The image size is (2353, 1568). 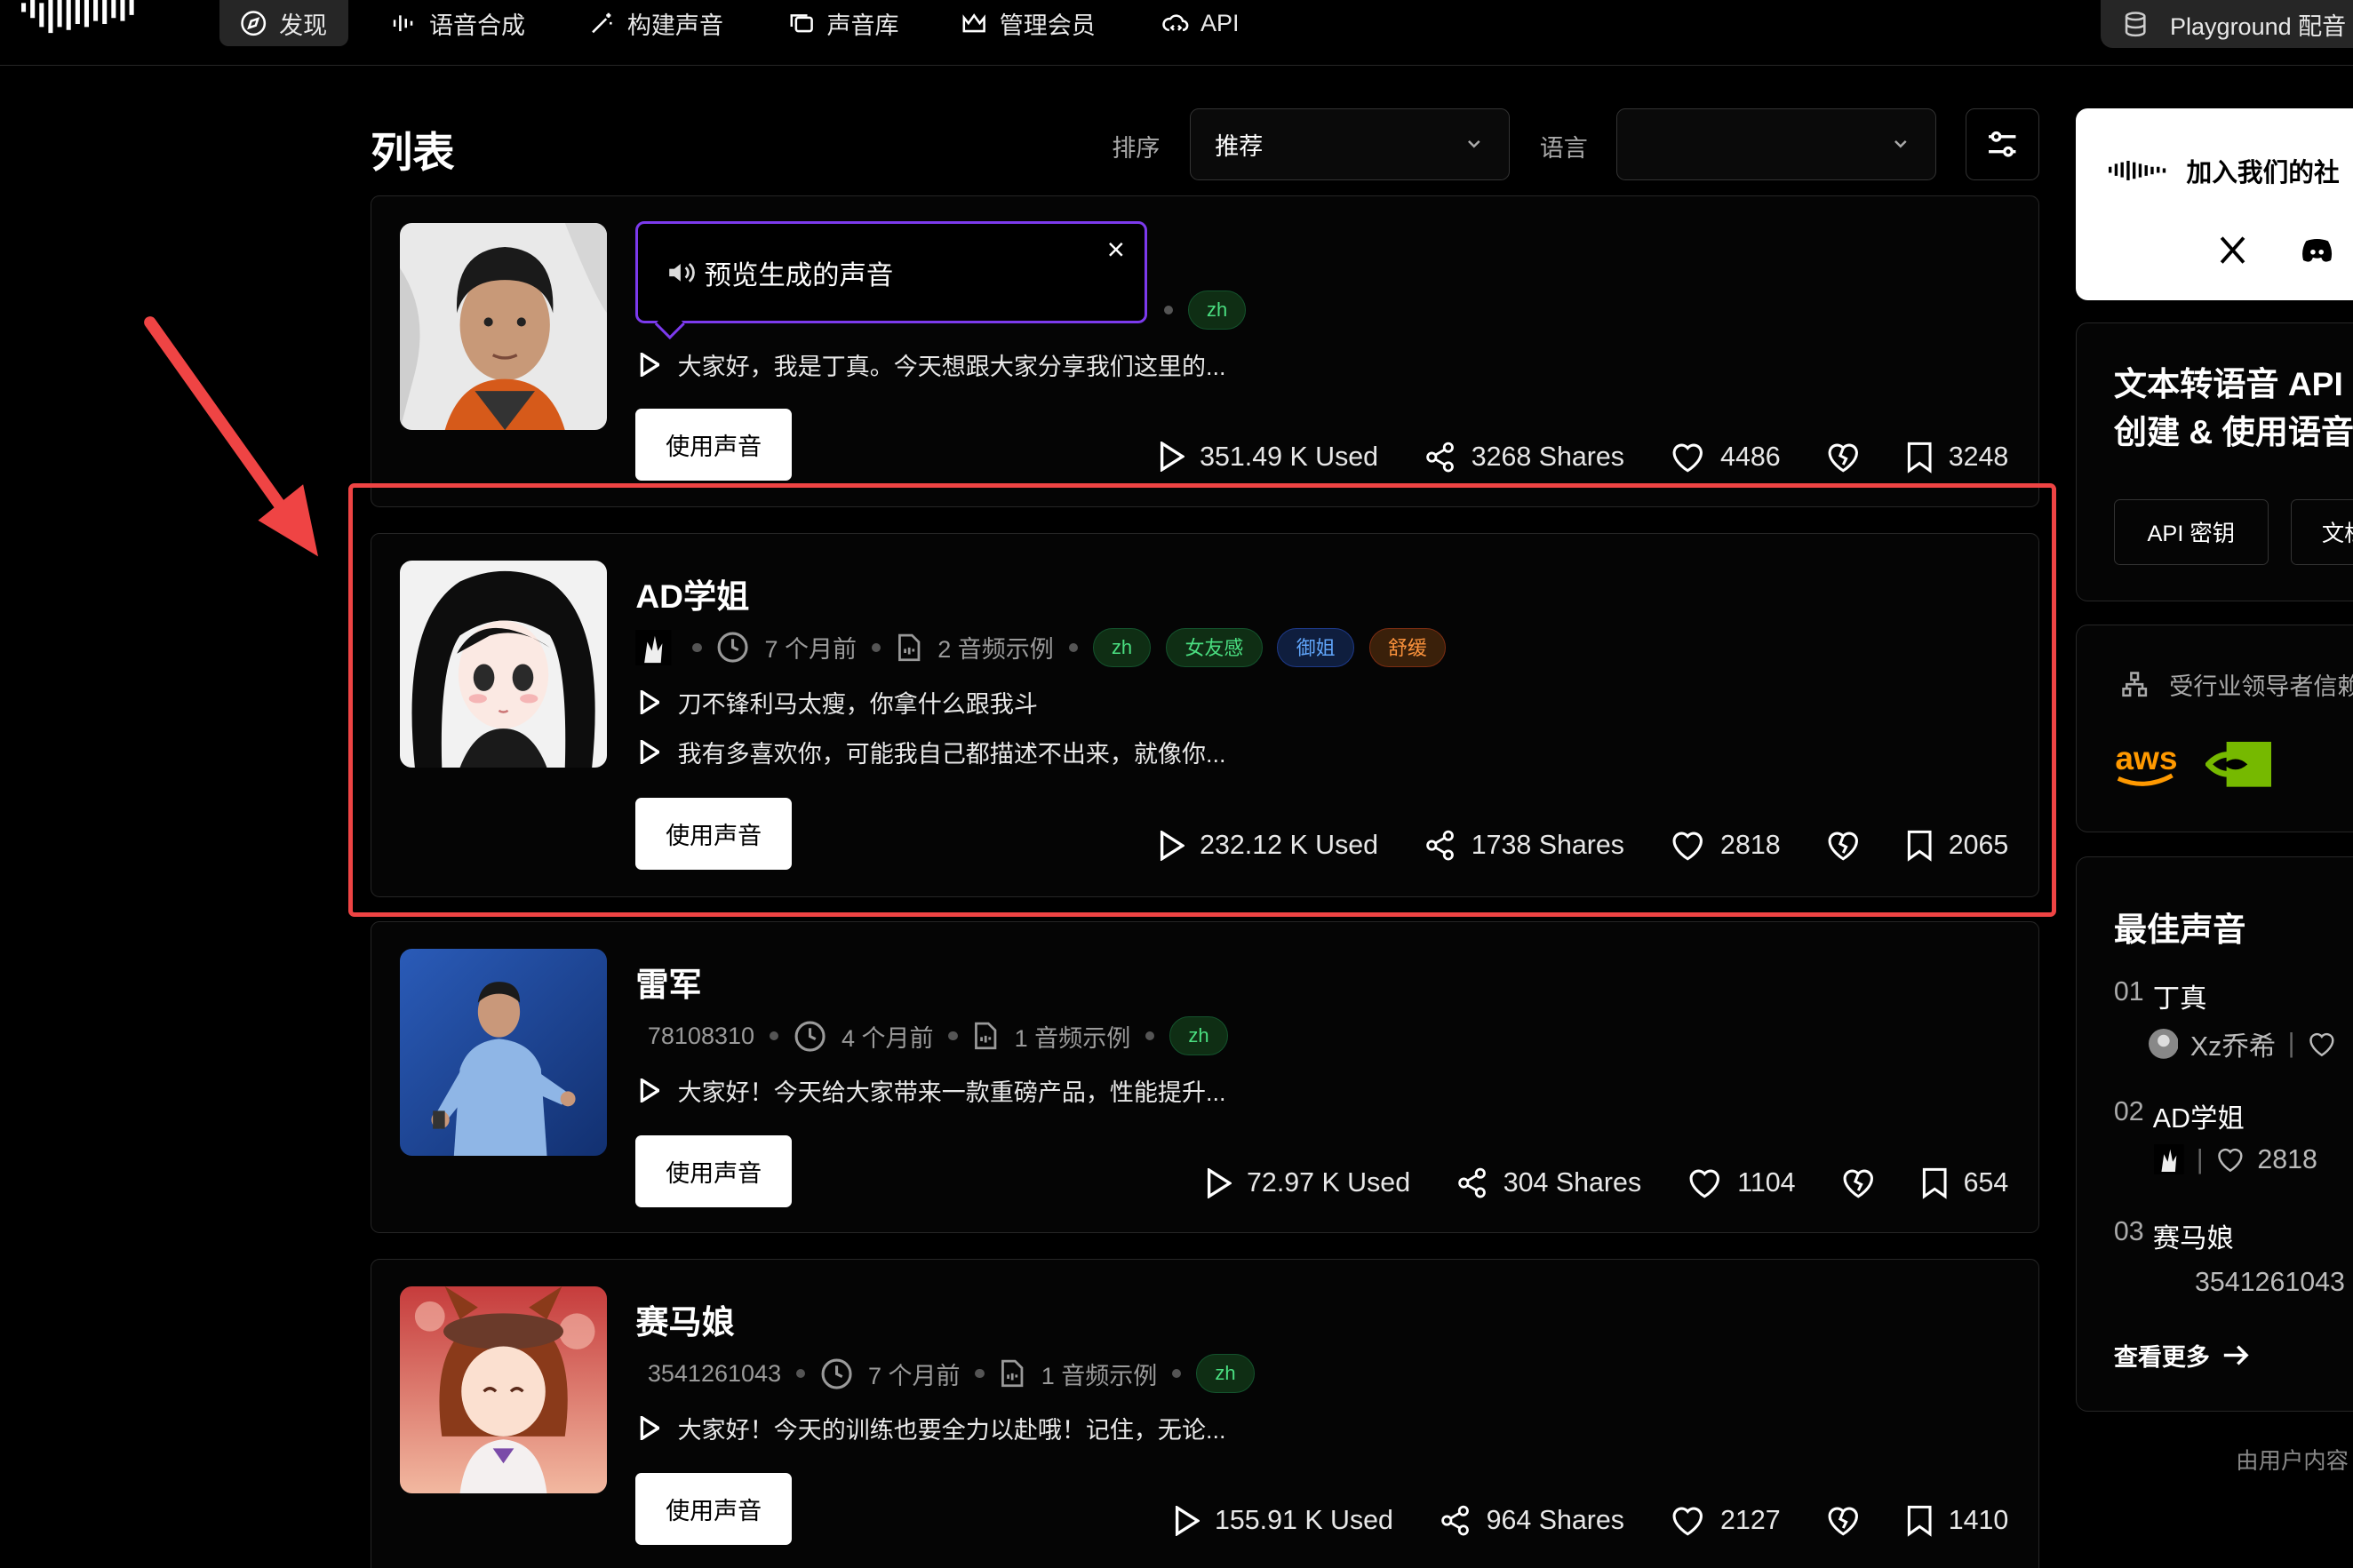 I want to click on share-button: 964 Shares, so click(x=1531, y=1521).